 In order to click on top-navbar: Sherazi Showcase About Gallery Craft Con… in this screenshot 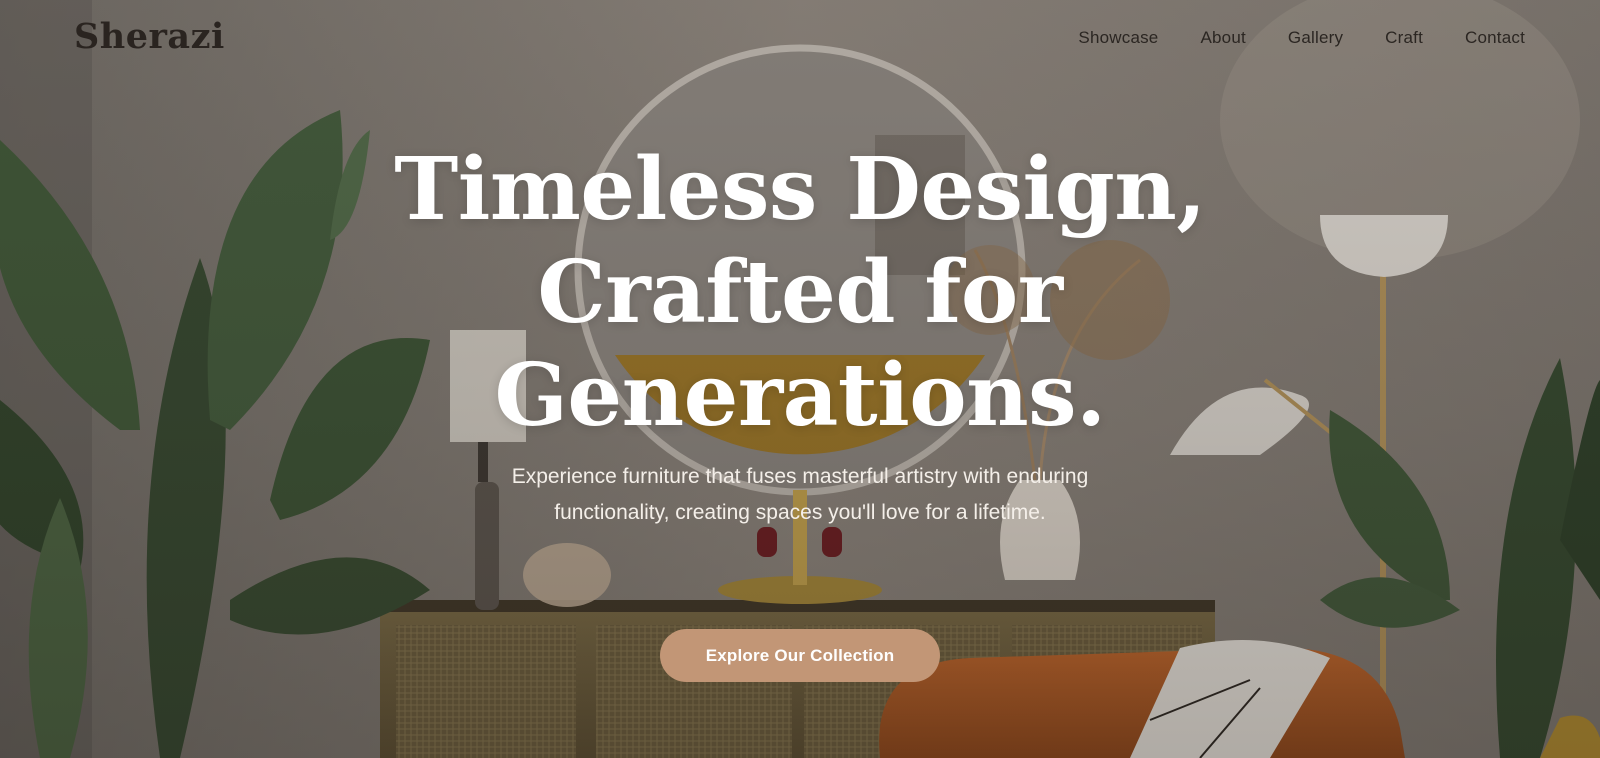, I will do `click(800, 40)`.